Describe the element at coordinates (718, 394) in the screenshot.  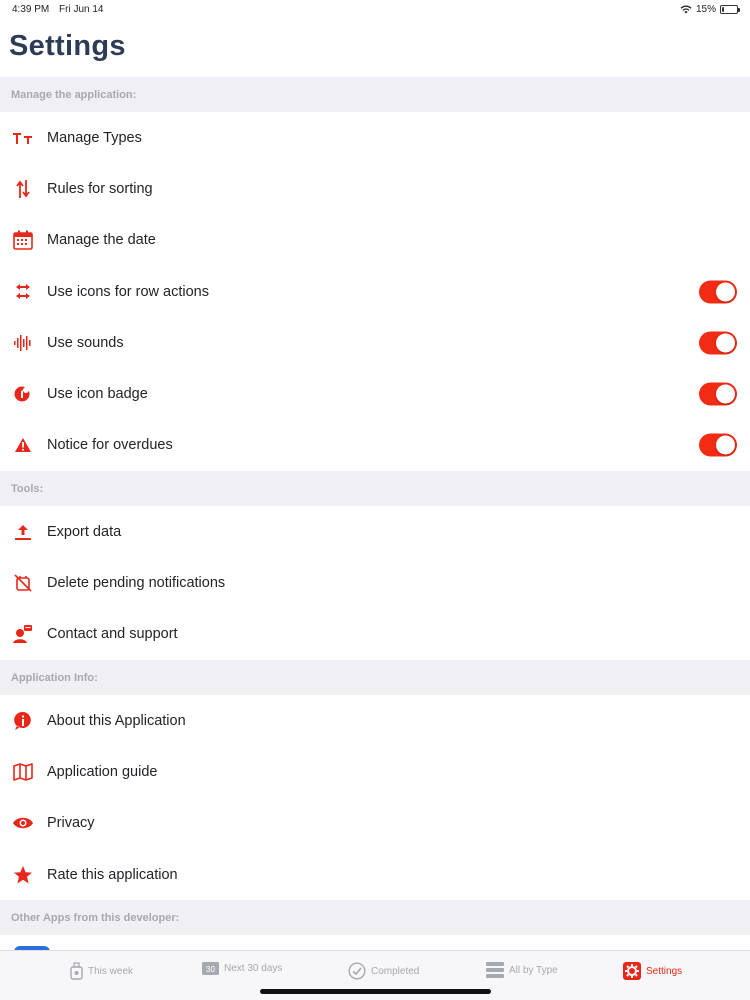
I see `icon-badge-toggle` at that location.